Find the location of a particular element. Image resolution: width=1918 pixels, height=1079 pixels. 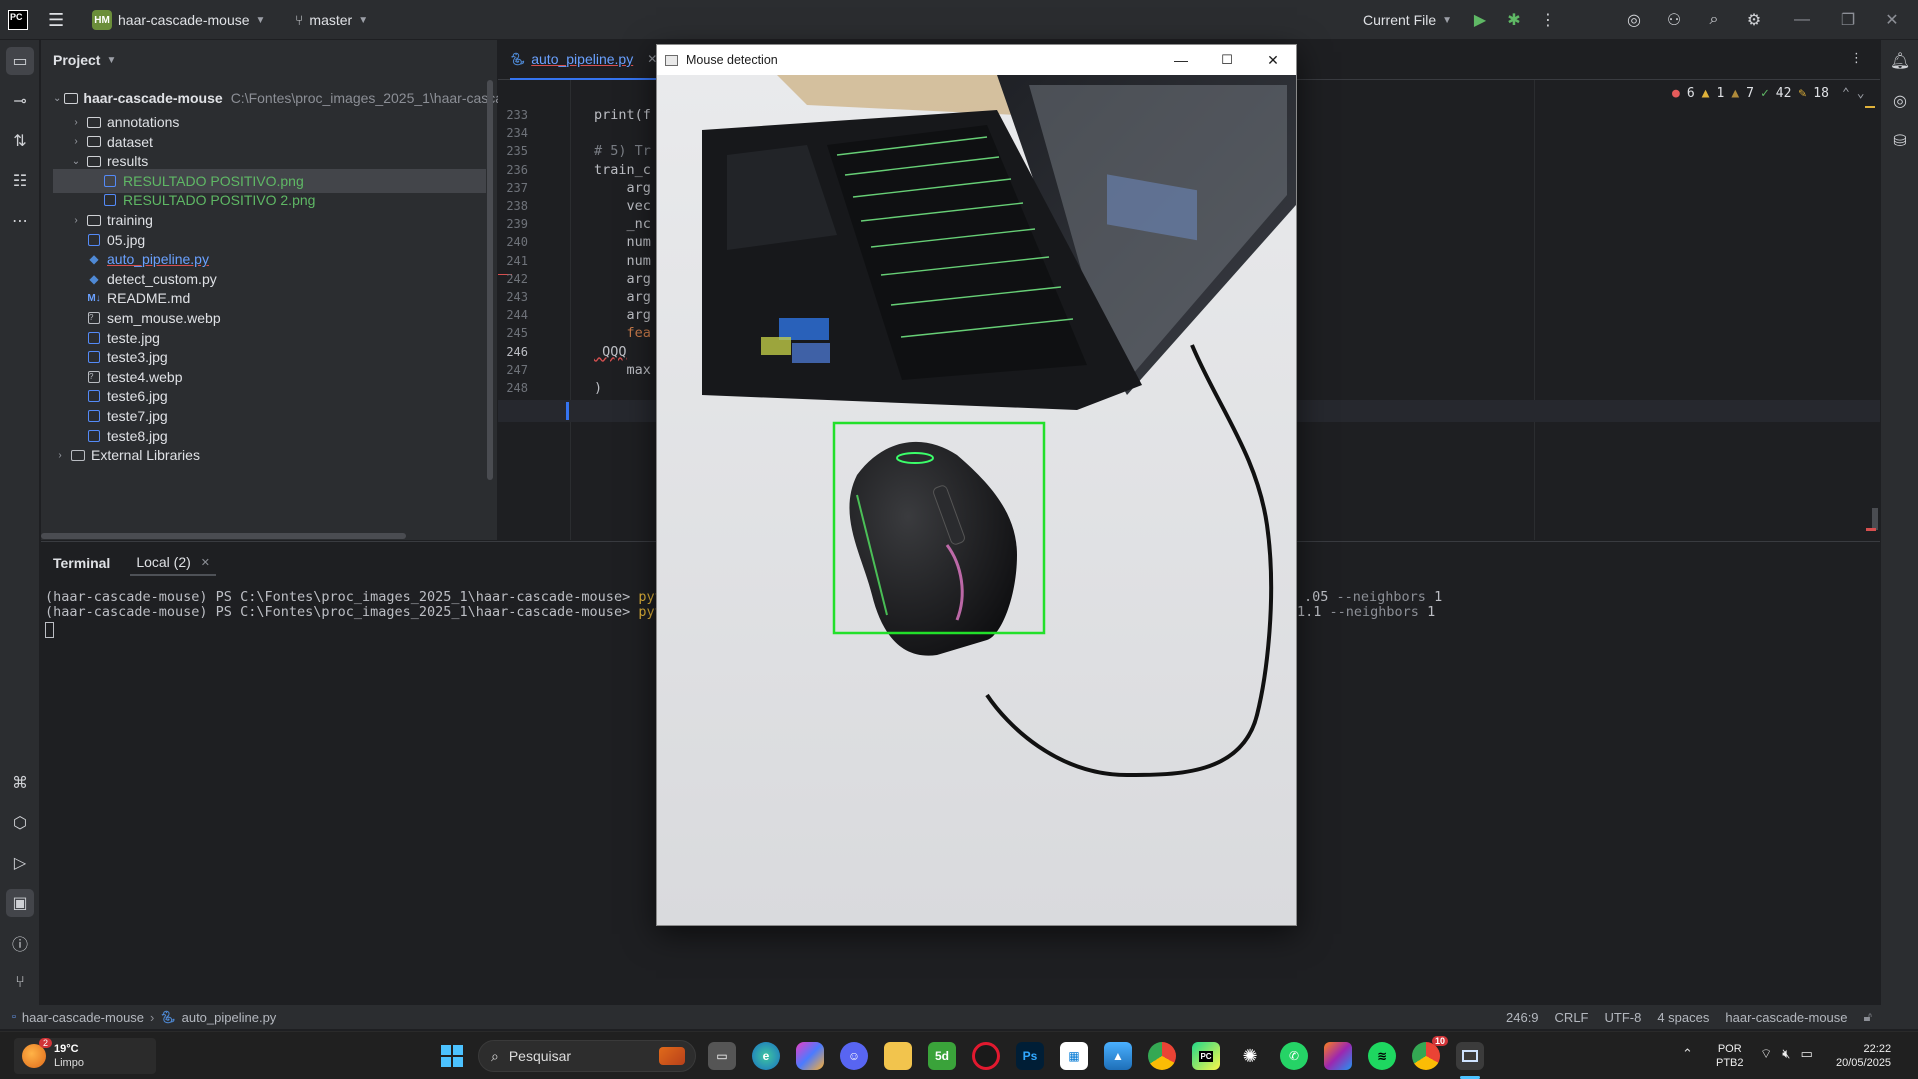

photoshop-icon: Ps is located at coordinates (1030, 1056).